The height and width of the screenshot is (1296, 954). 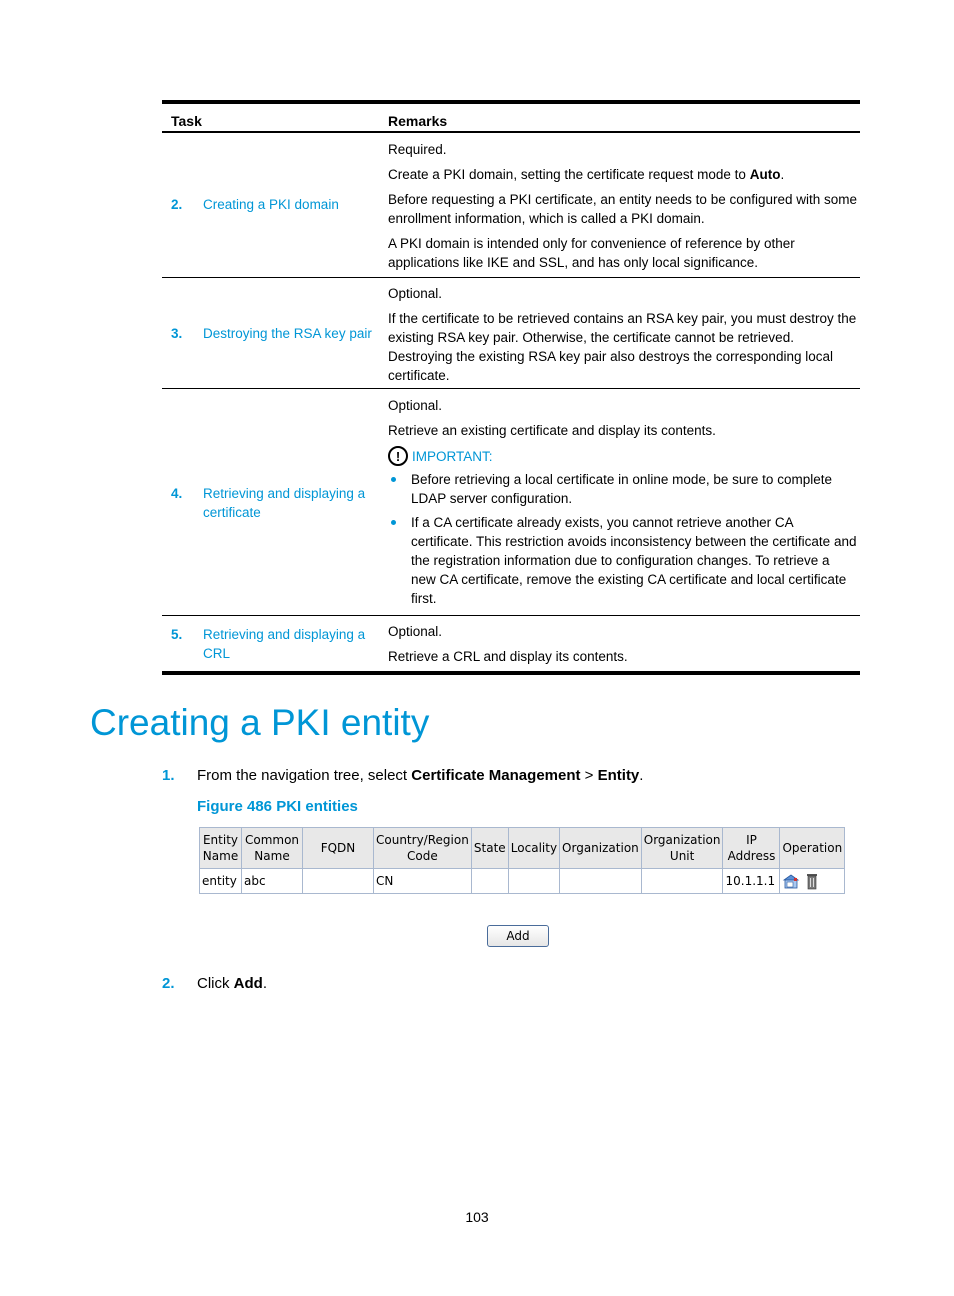 I want to click on edit-icon, so click(x=791, y=881).